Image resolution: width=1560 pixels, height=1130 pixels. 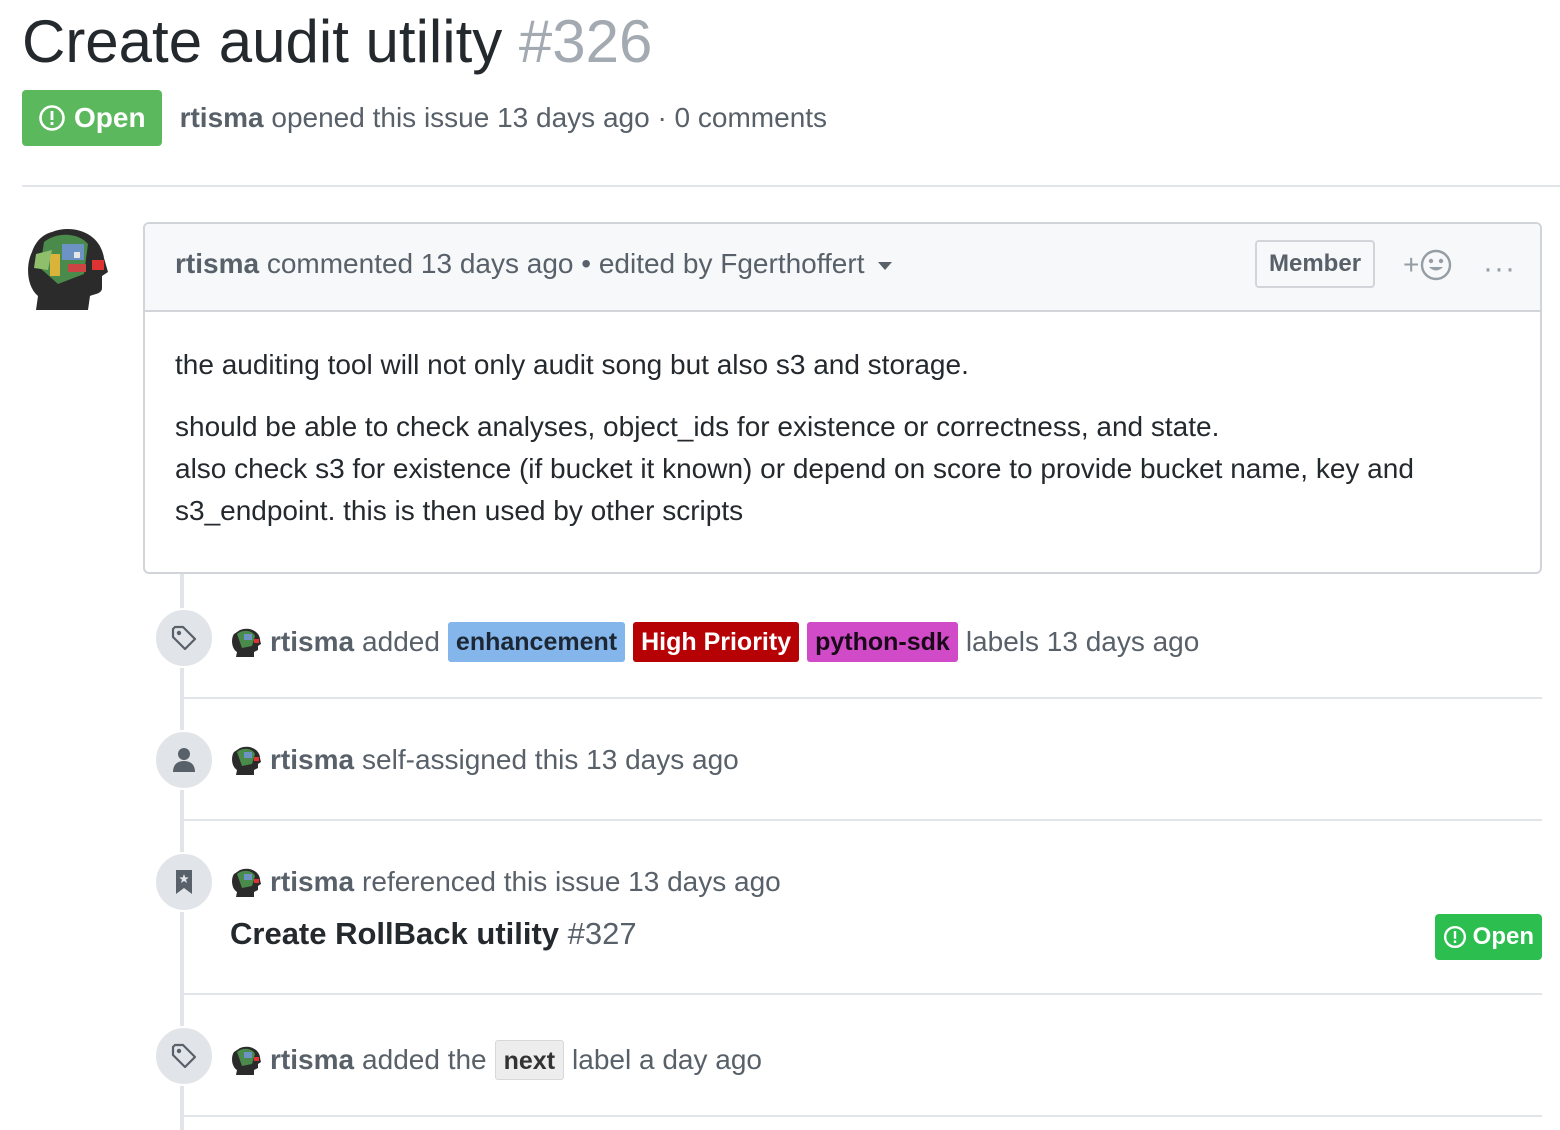 What do you see at coordinates (395, 933) in the screenshot?
I see `referenced-issue-title: Create RollBack utility` at bounding box center [395, 933].